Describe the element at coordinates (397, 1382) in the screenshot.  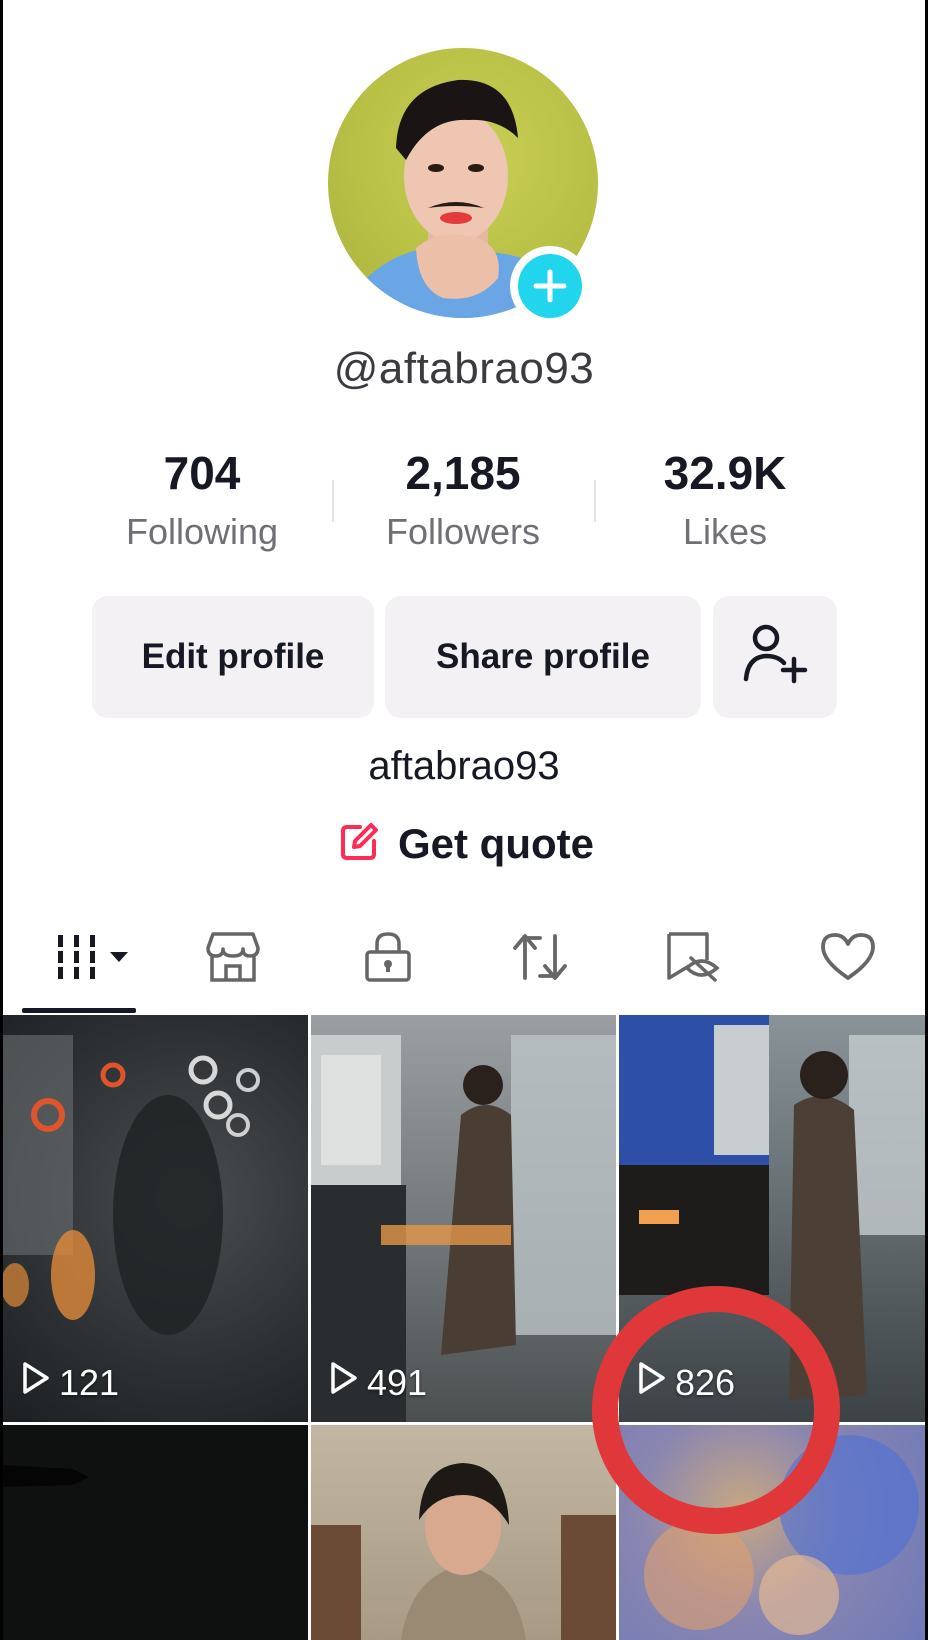
I see `view-count-value: 491` at that location.